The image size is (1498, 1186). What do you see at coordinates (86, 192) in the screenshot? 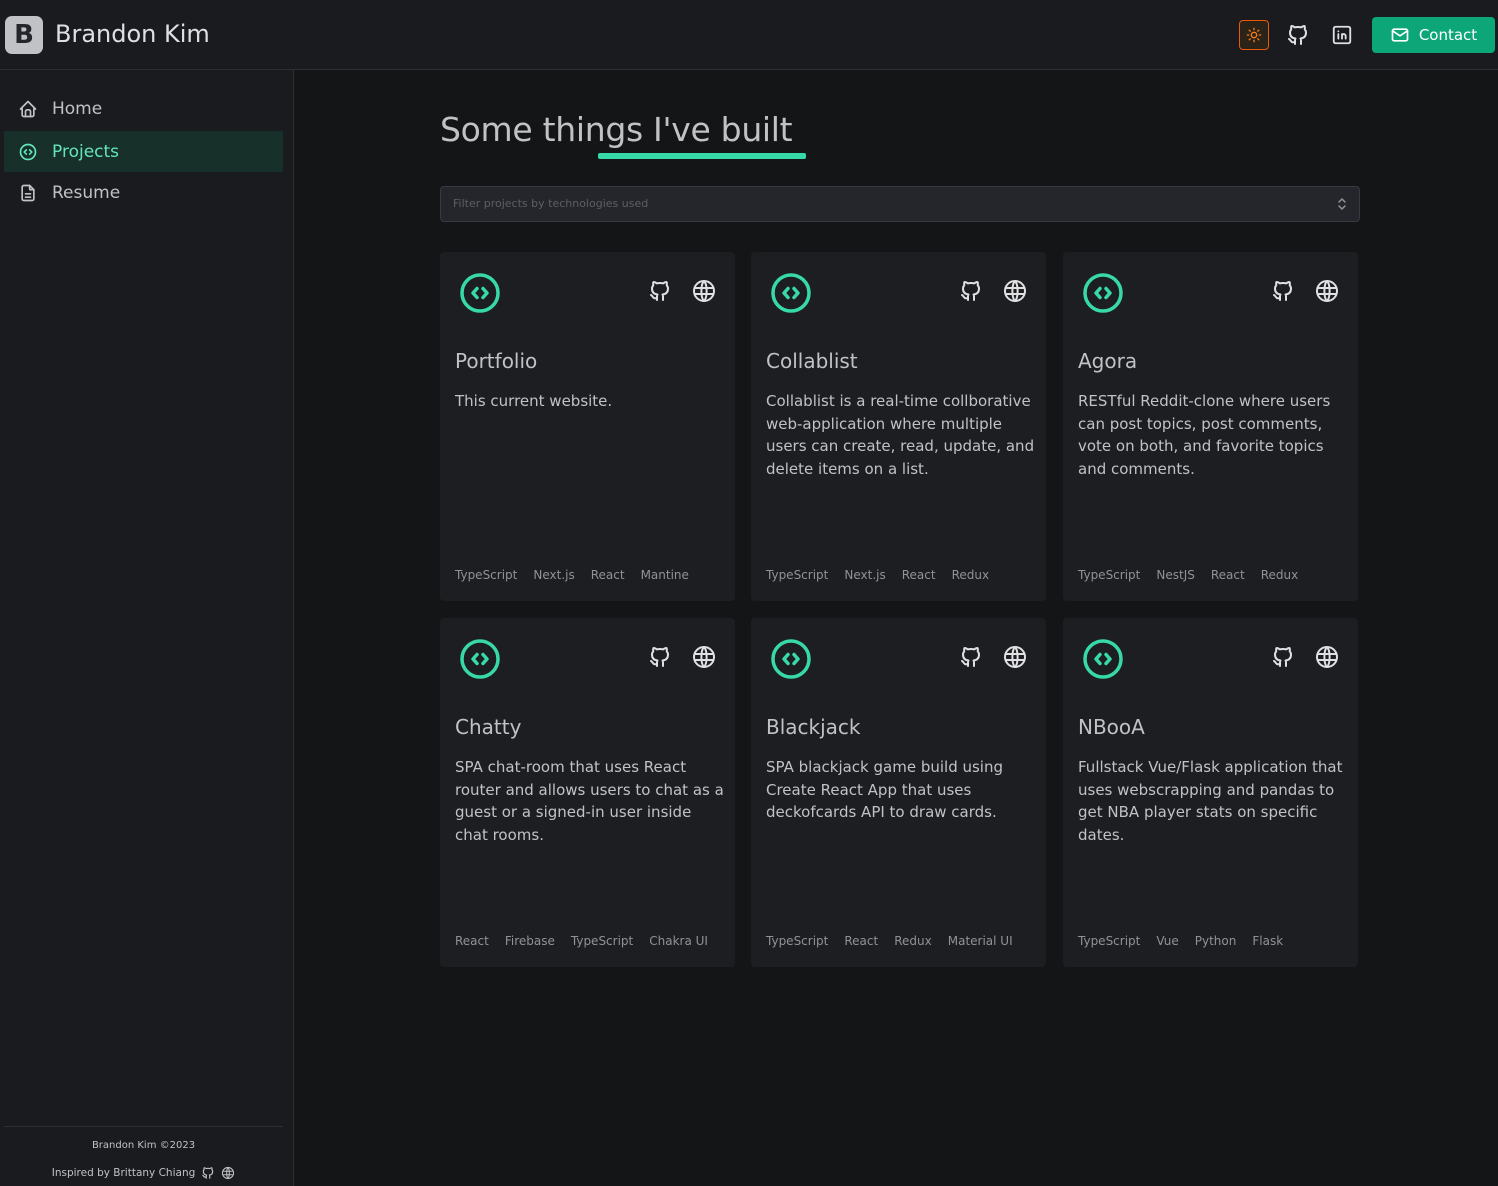
I see `sidebar-item-label: Resume` at bounding box center [86, 192].